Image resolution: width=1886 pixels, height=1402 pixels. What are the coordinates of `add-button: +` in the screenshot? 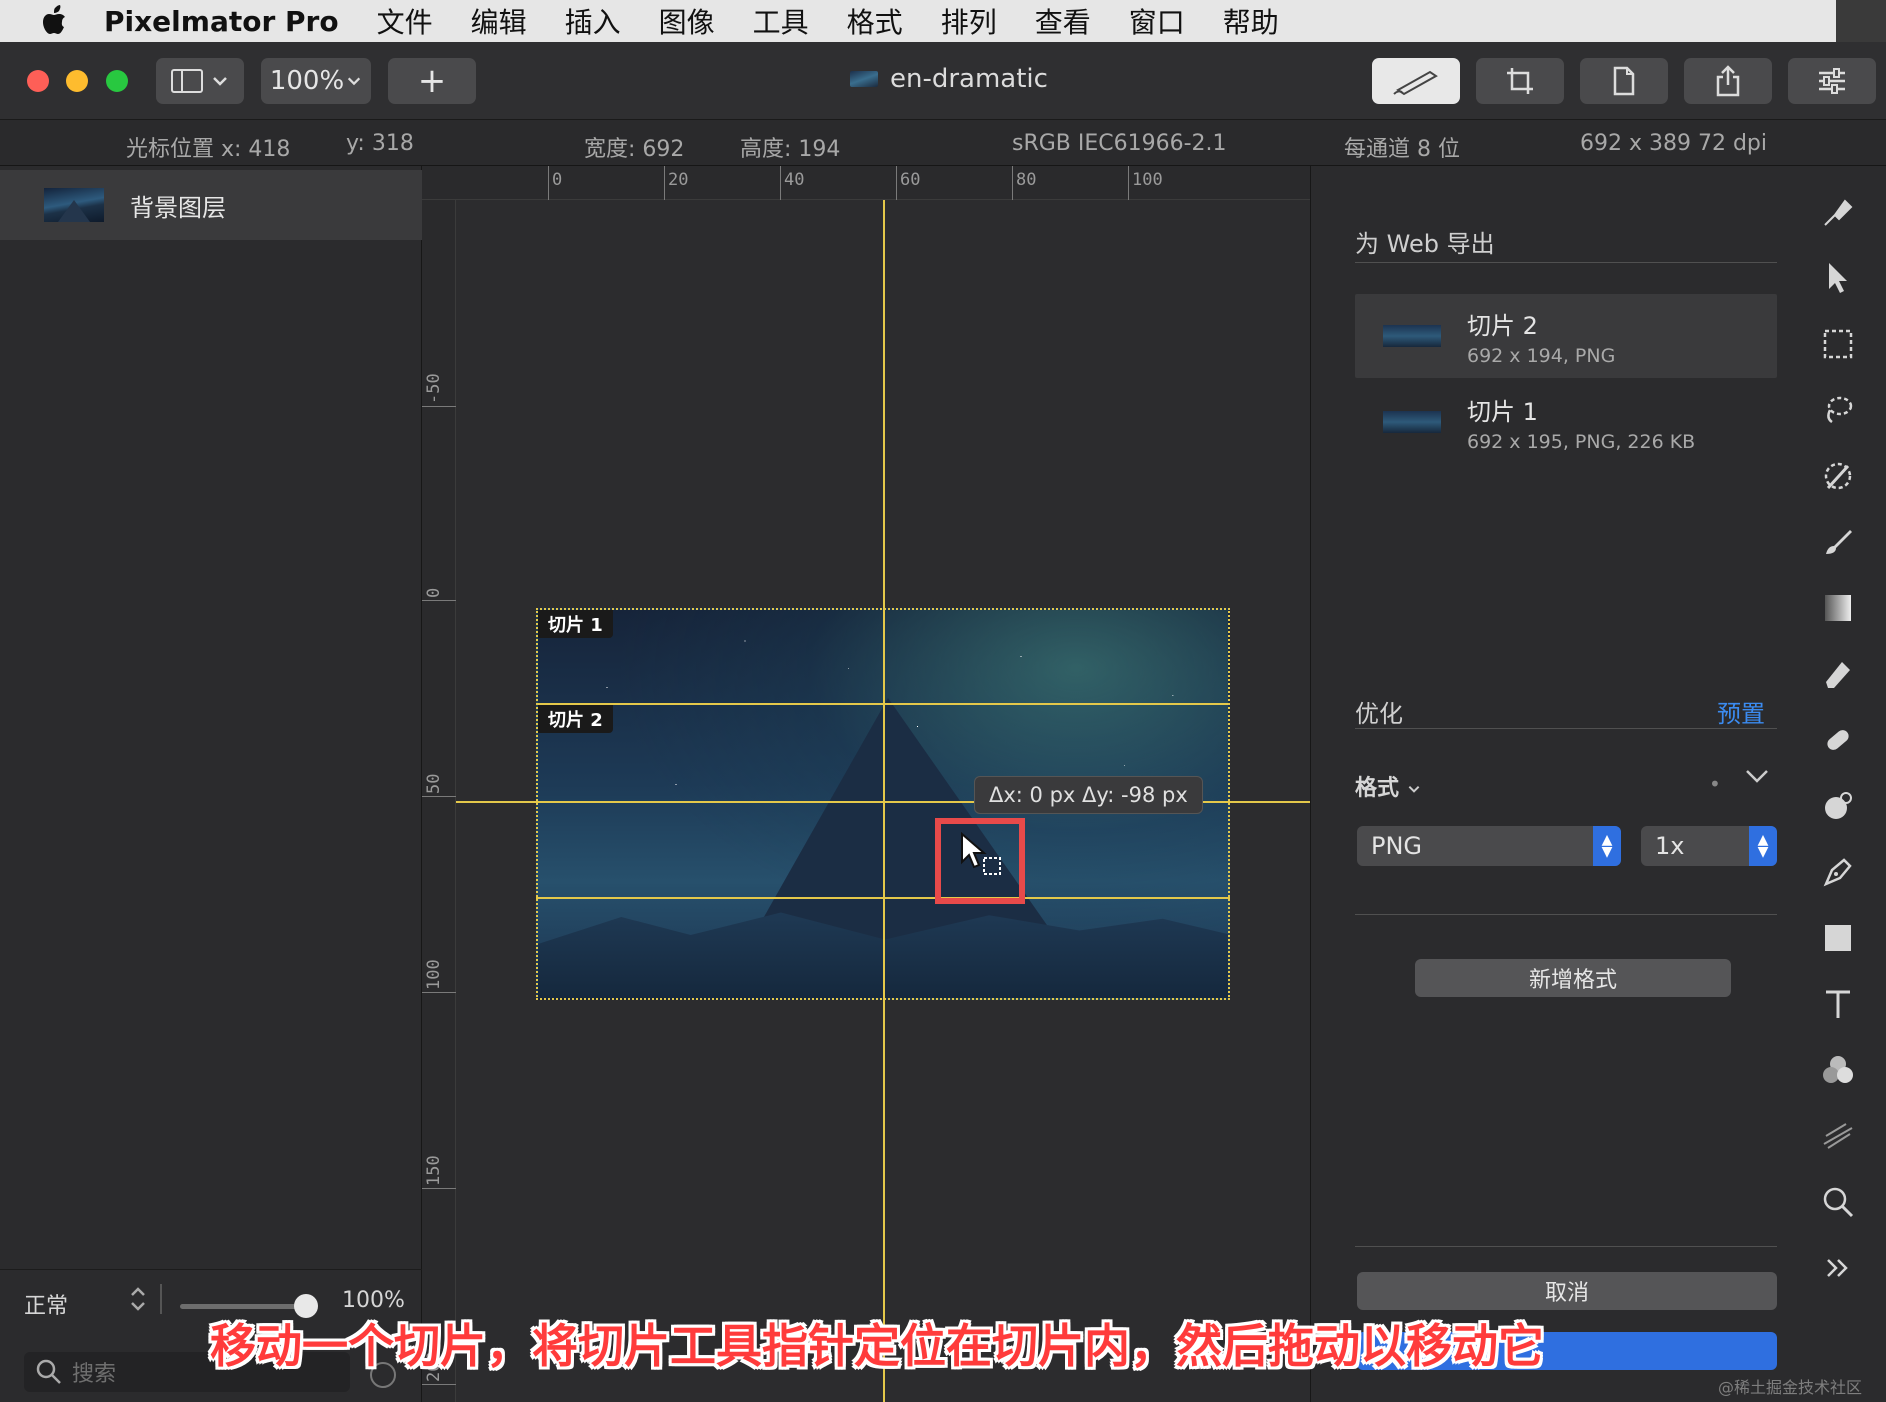 It's located at (432, 81).